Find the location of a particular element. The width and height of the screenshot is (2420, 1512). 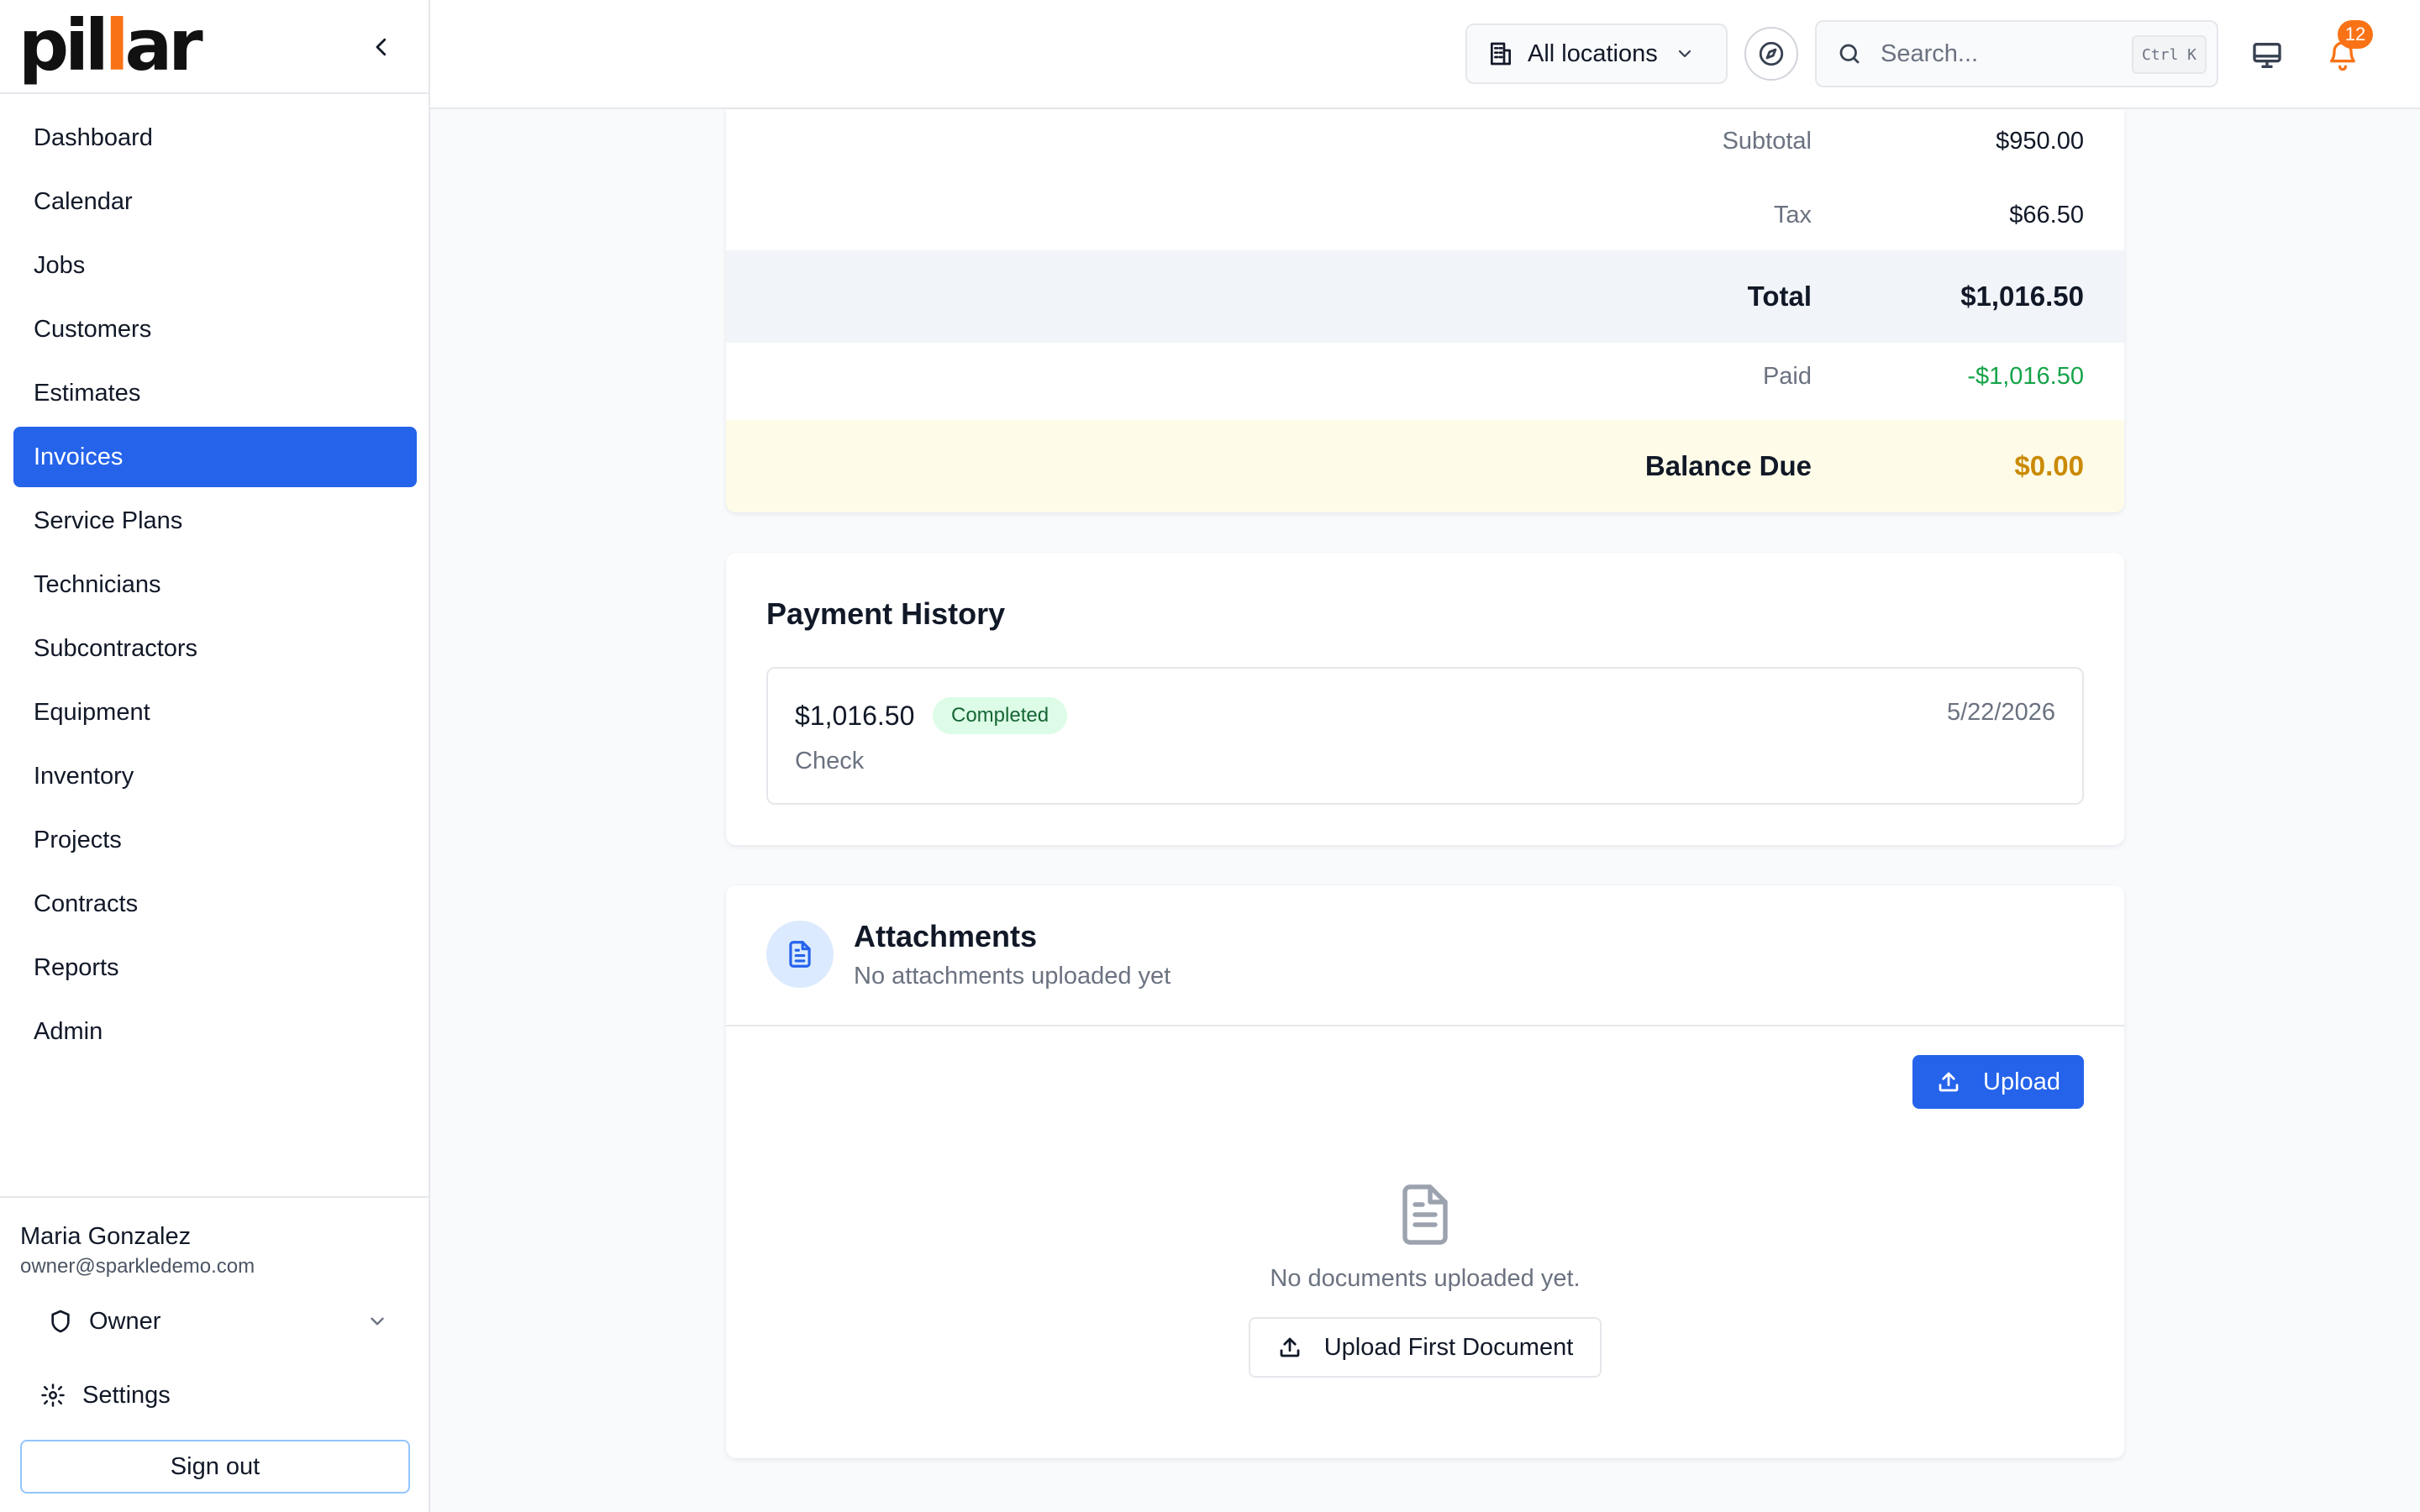

gear-icon is located at coordinates (53, 1395).